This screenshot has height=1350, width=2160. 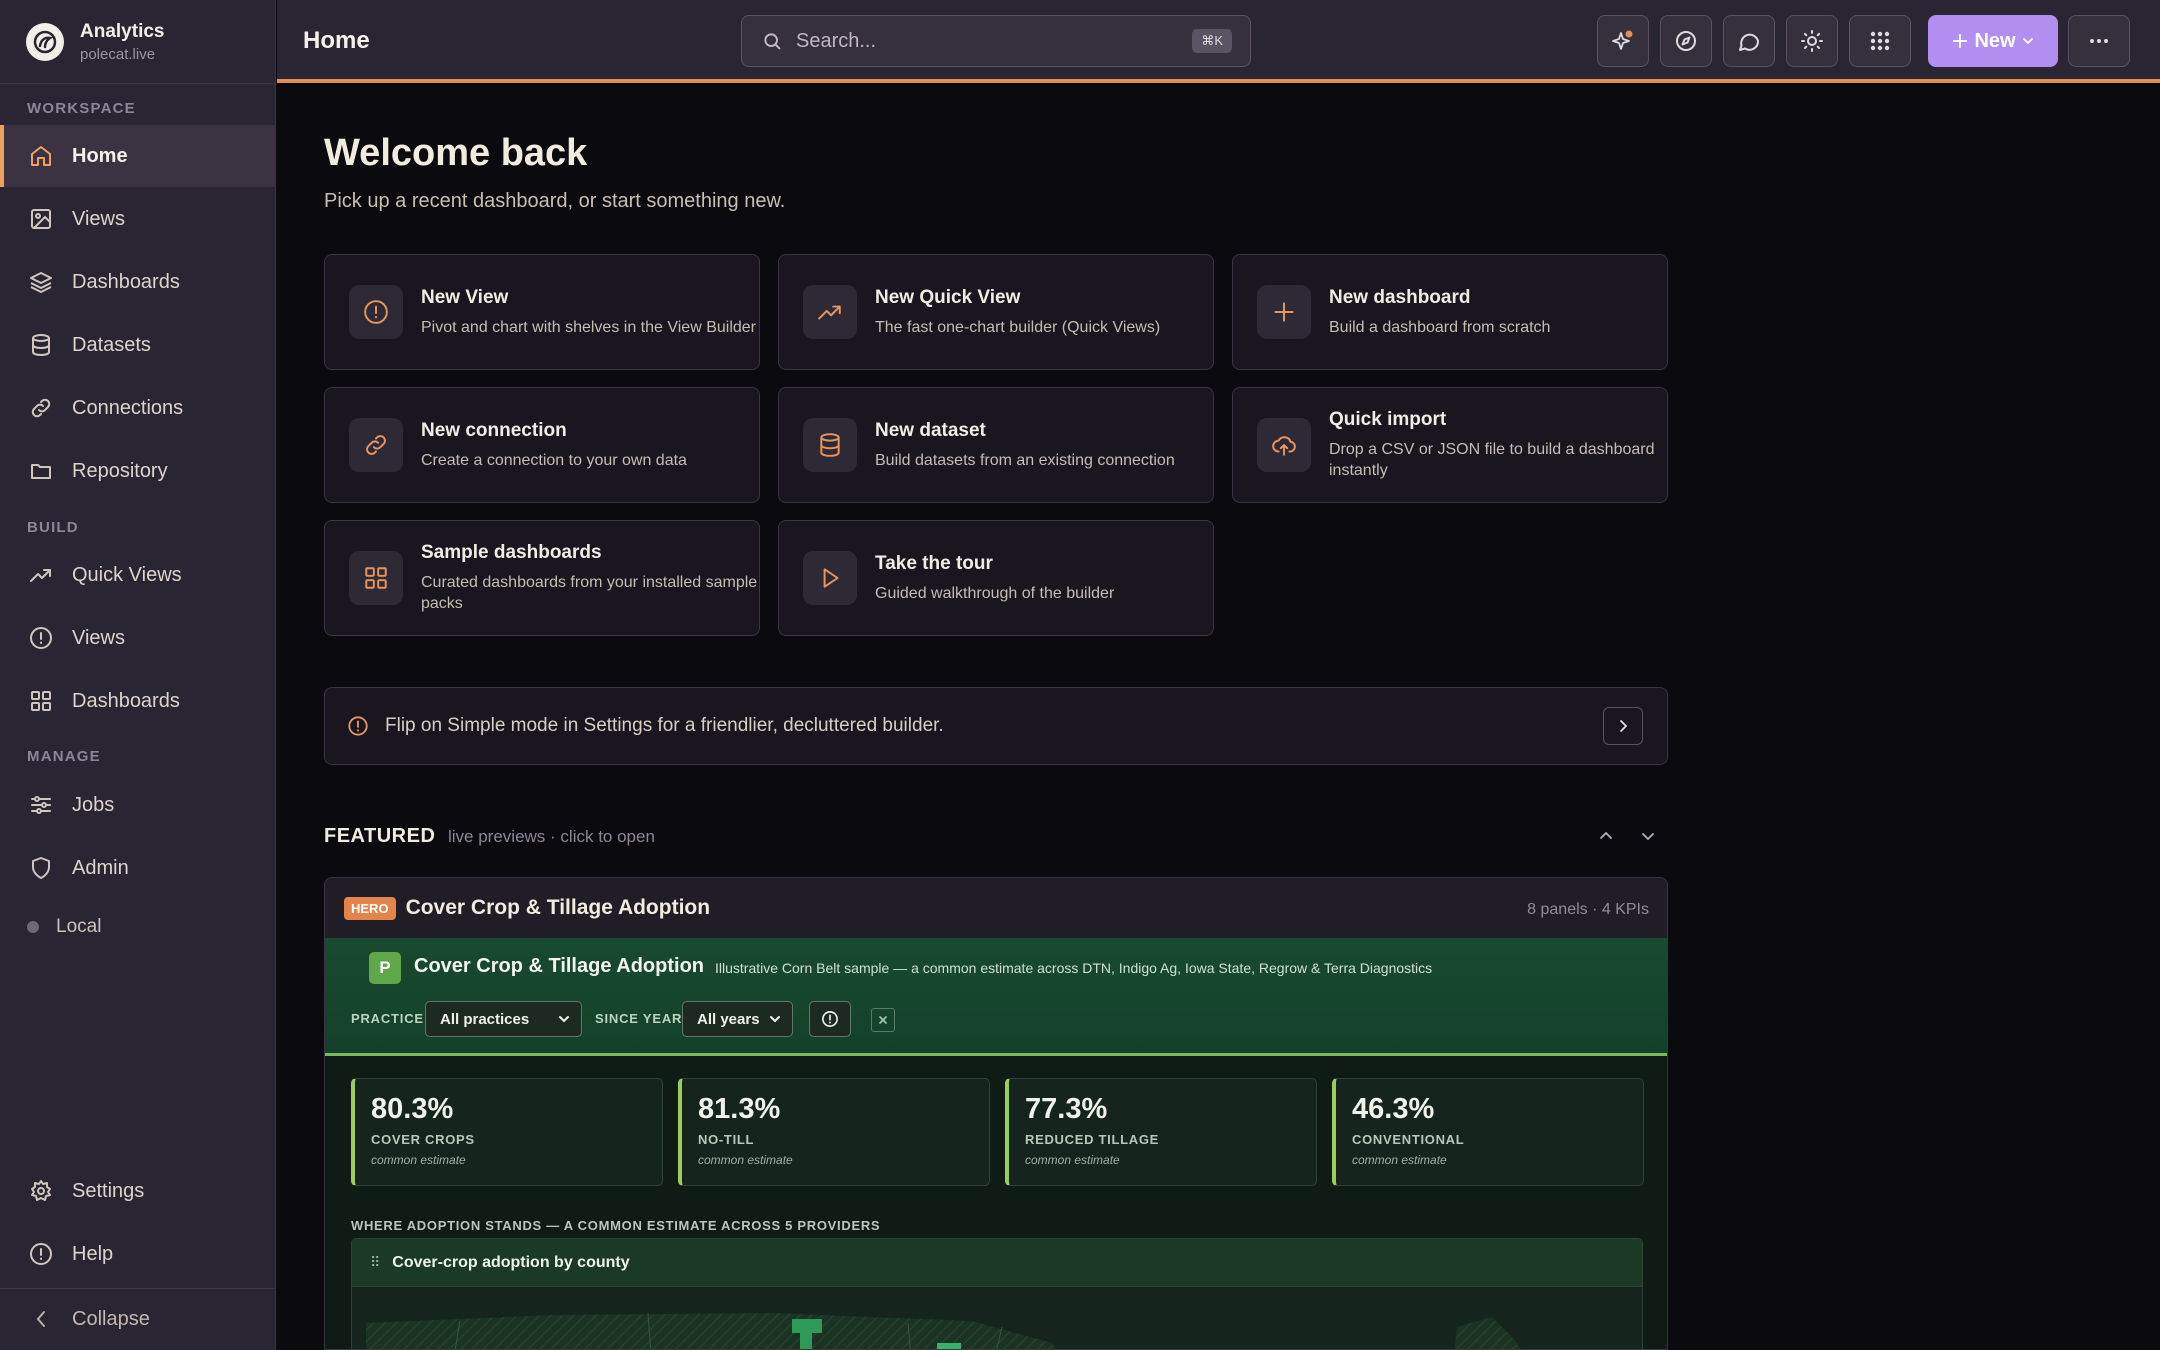 What do you see at coordinates (41, 1254) in the screenshot?
I see `help-circle-icon` at bounding box center [41, 1254].